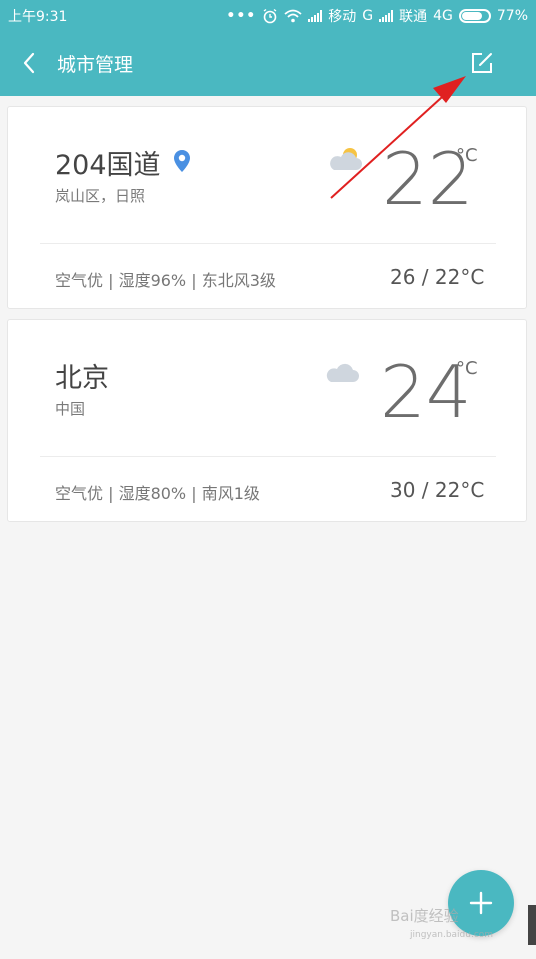  I want to click on city-region: 岚山区，日照, so click(100, 196).